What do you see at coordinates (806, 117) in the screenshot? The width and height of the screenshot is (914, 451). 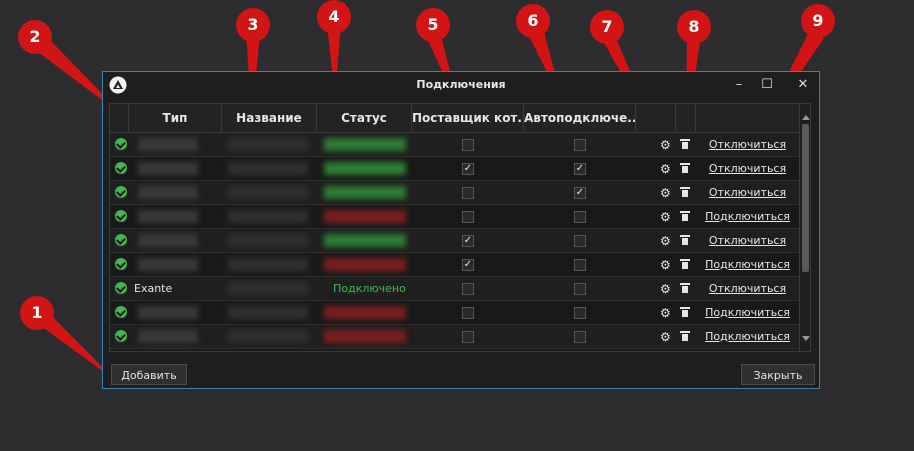 I see `scroll-up-arrow-icon` at bounding box center [806, 117].